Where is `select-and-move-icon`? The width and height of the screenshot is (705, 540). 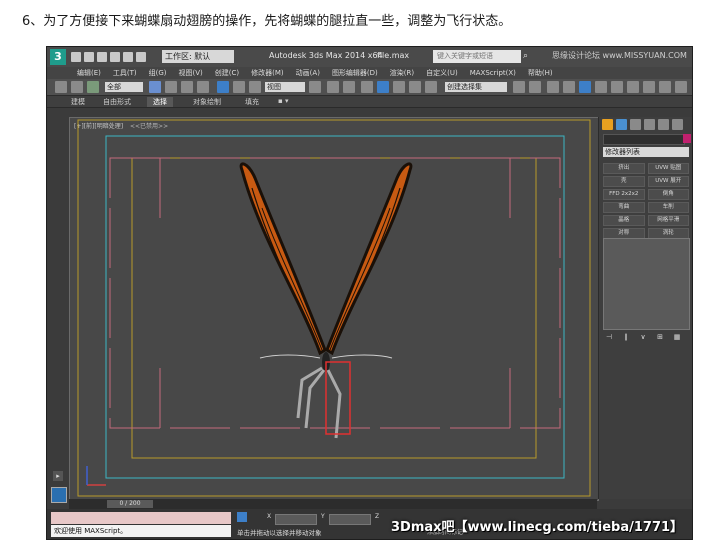 select-and-move-icon is located at coordinates (223, 87).